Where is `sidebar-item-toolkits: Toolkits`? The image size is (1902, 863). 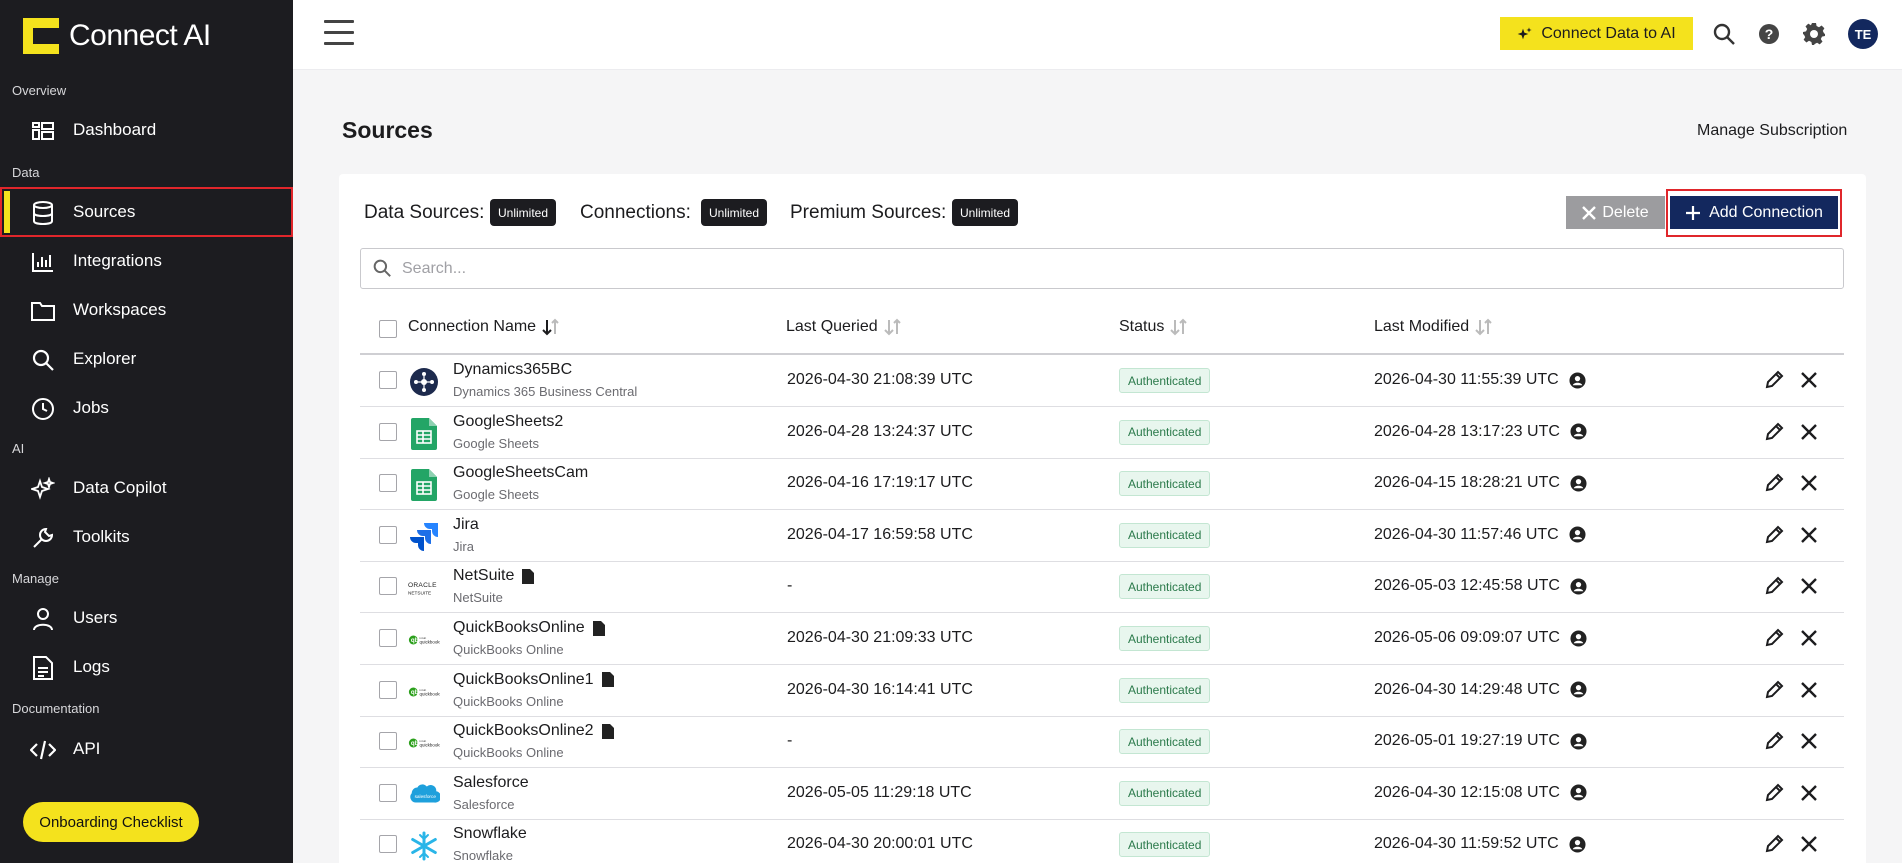 sidebar-item-toolkits: Toolkits is located at coordinates (146, 537).